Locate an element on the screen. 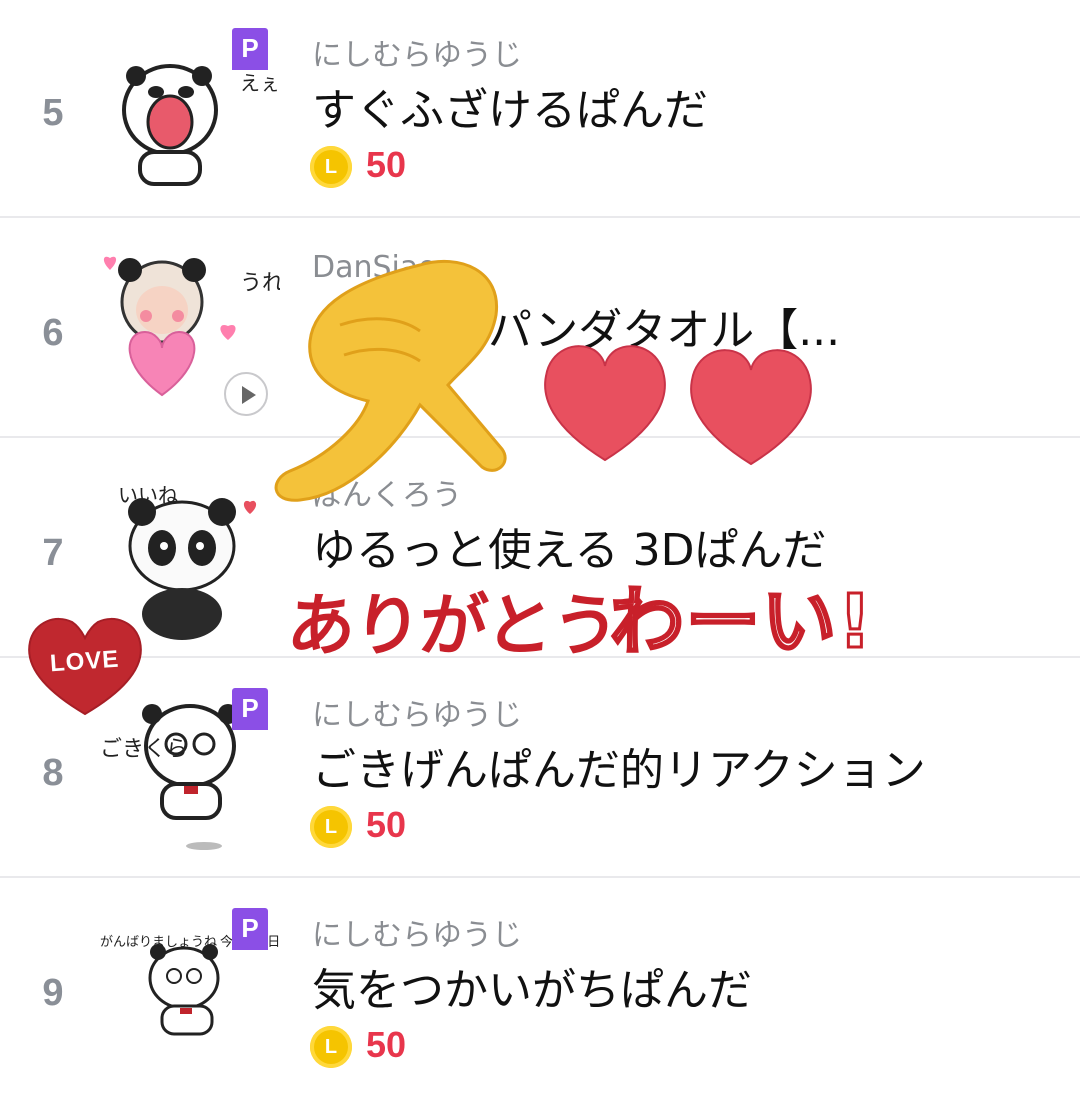 The image size is (1080, 1098). play-preview-icon is located at coordinates (246, 394).